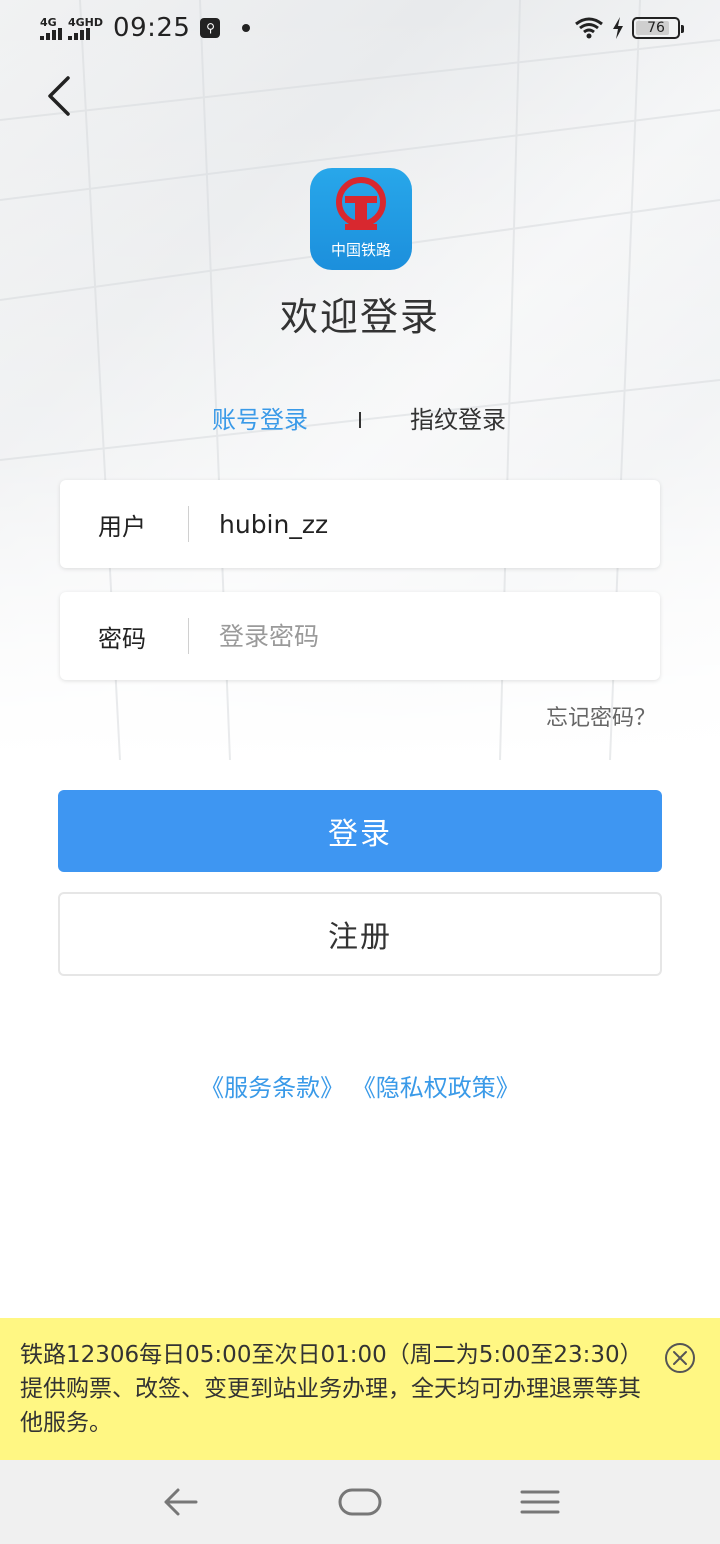  Describe the element at coordinates (361, 203) in the screenshot. I see `railway-emblem-icon` at that location.